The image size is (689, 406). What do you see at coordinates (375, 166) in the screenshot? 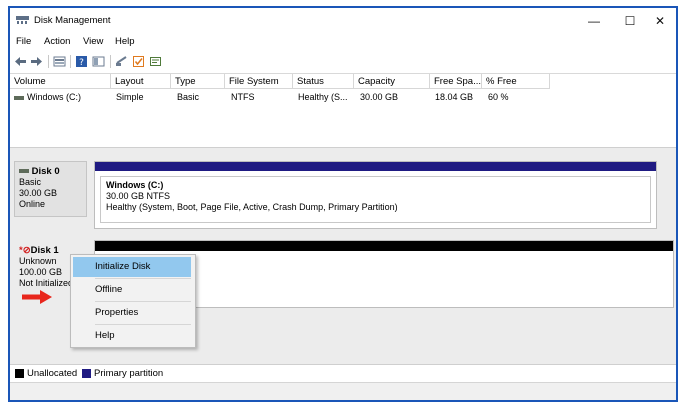
I see `primary-partition-stripe` at bounding box center [375, 166].